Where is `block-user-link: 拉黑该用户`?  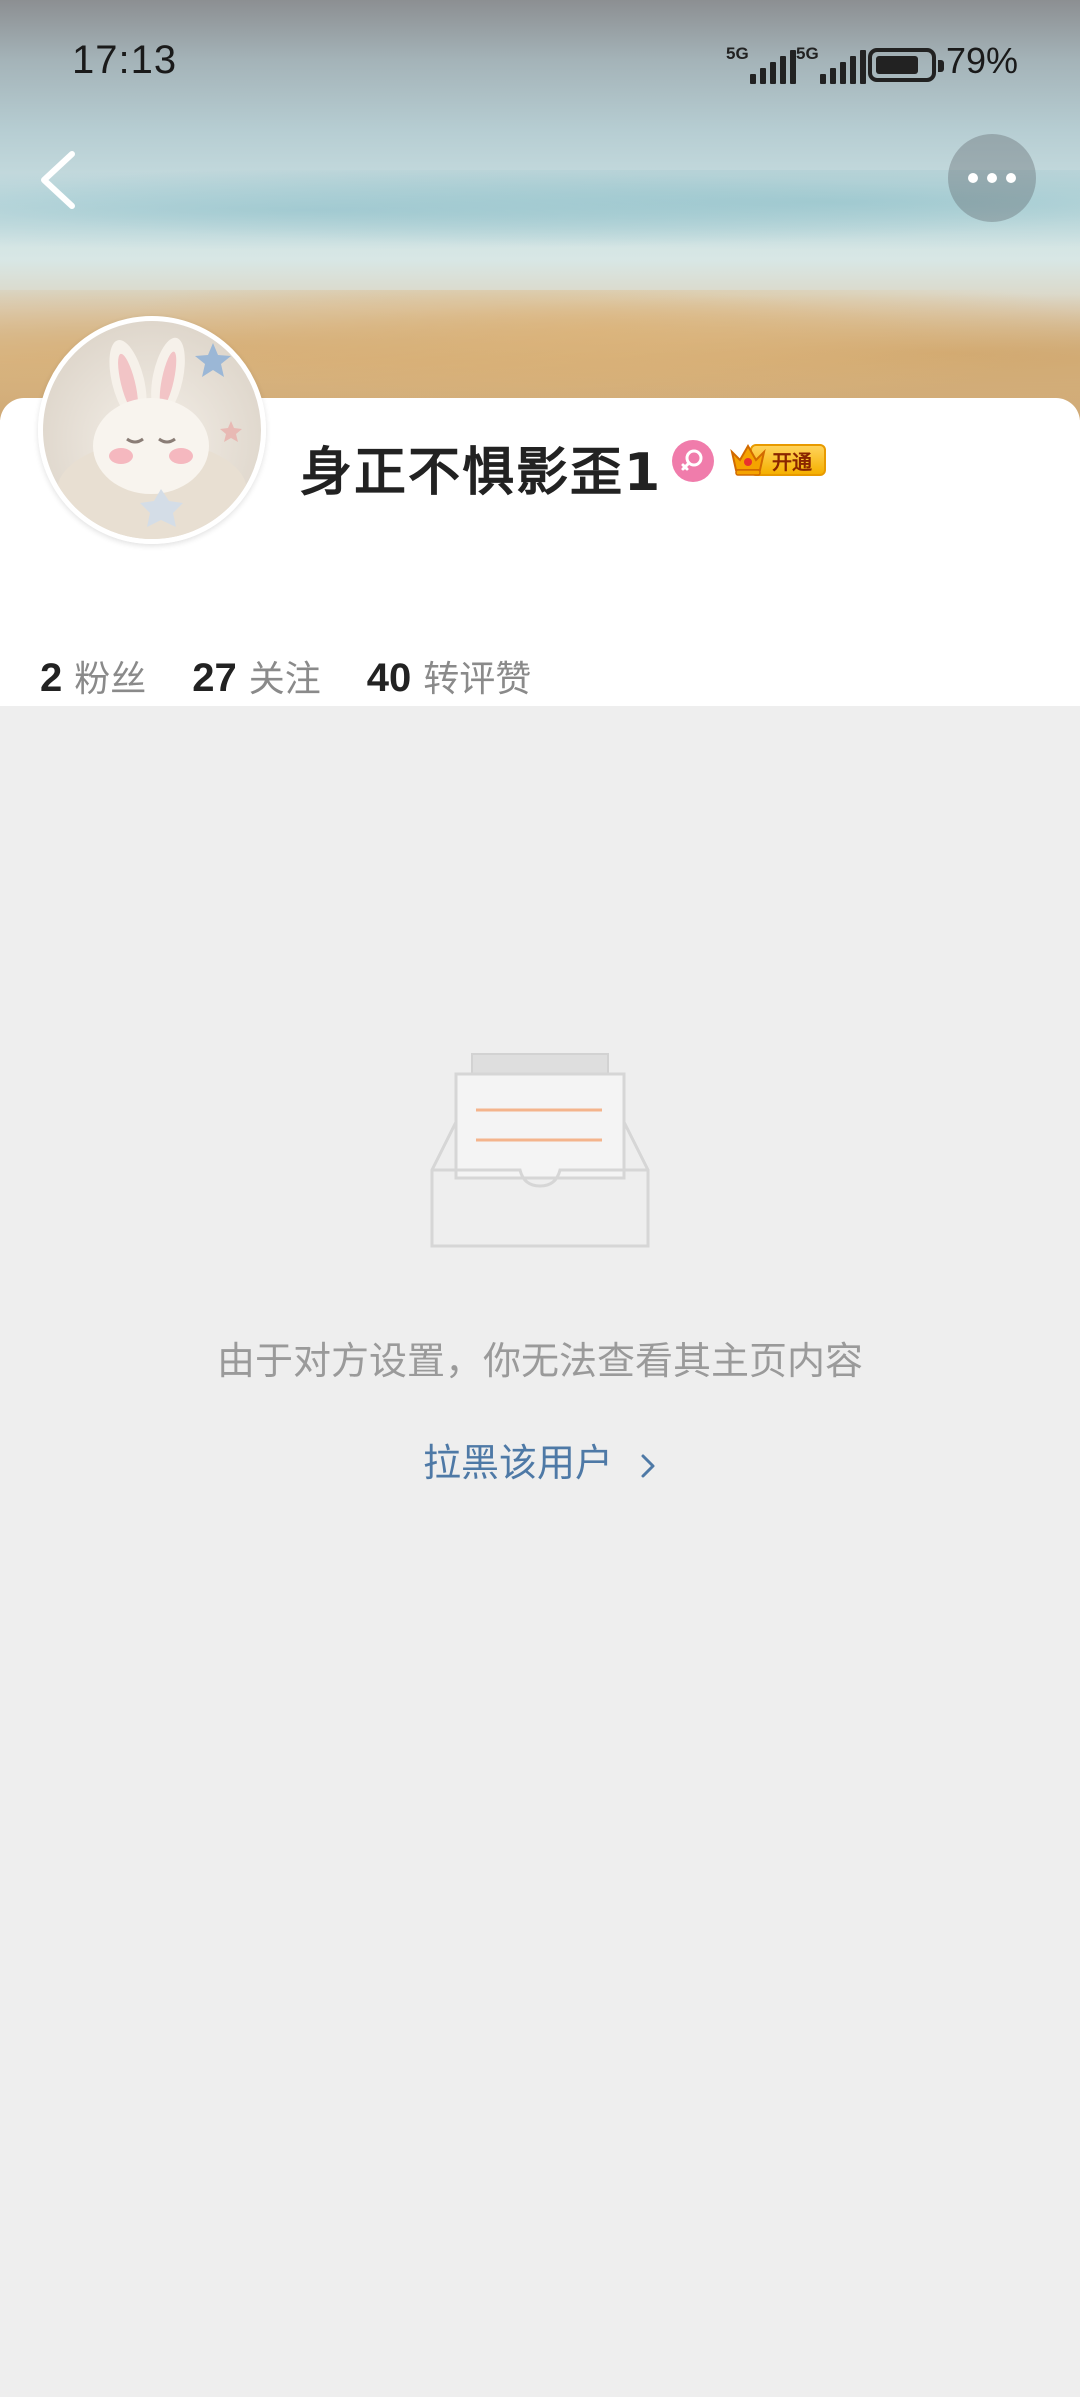 block-user-link: 拉黑该用户 is located at coordinates (540, 1459).